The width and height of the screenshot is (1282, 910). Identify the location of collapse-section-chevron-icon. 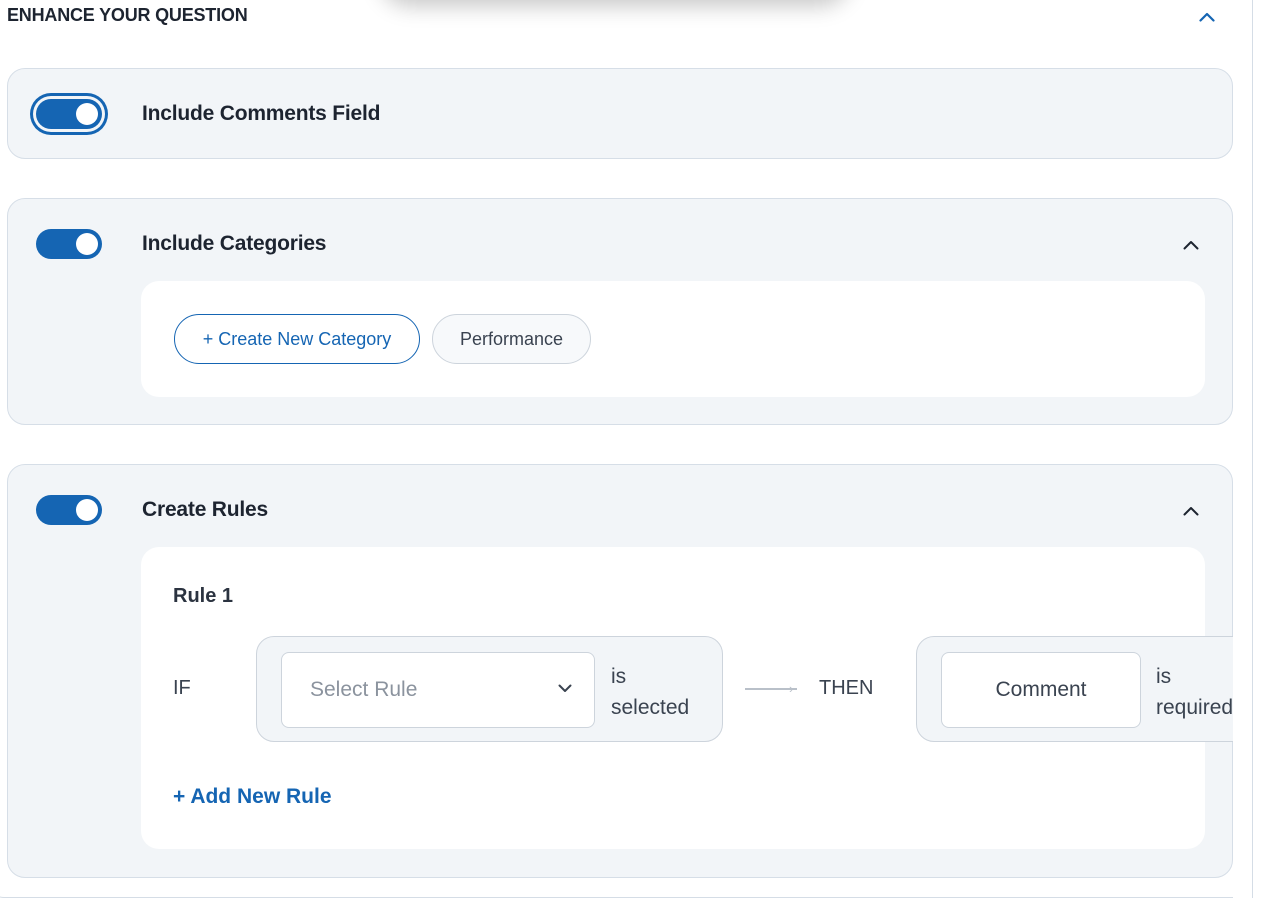
(1207, 17).